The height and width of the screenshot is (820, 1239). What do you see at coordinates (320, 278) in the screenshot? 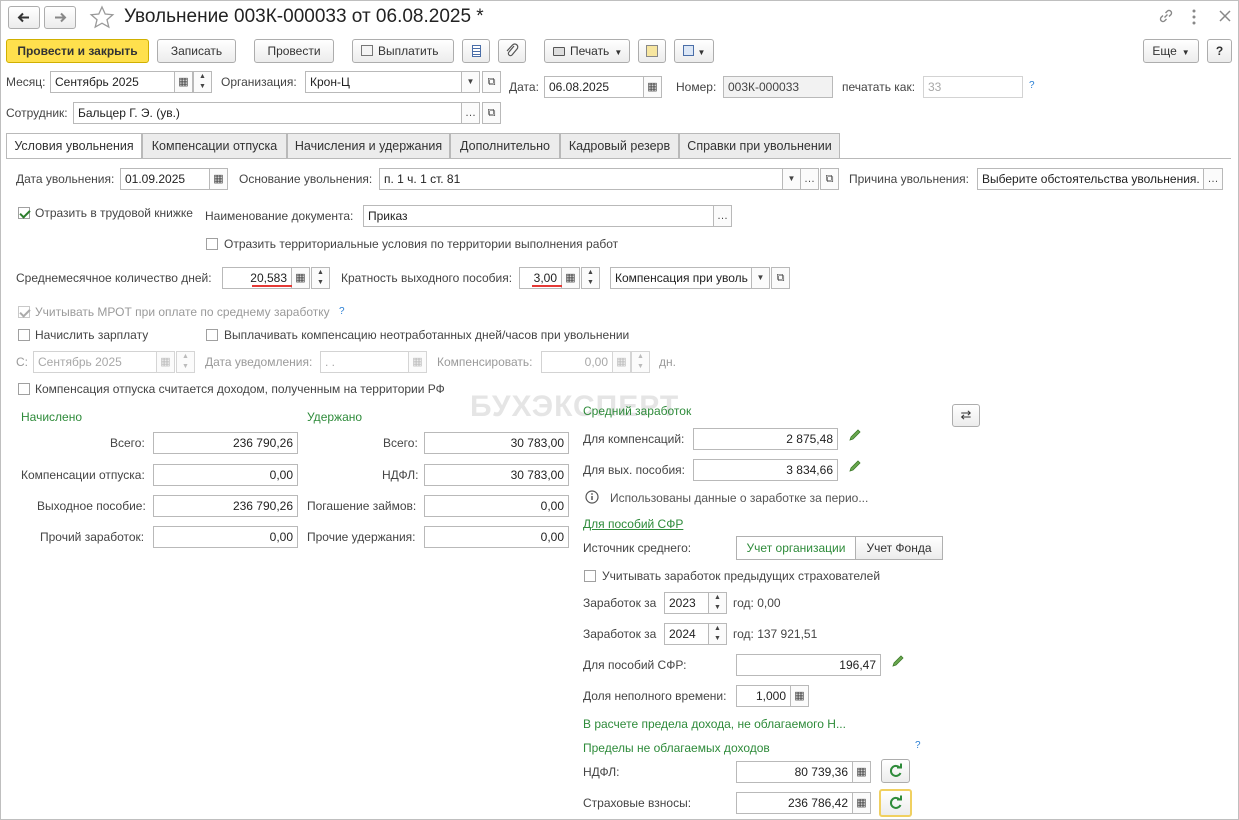
I see `avg-days-stepper: ▲ ▼` at bounding box center [320, 278].